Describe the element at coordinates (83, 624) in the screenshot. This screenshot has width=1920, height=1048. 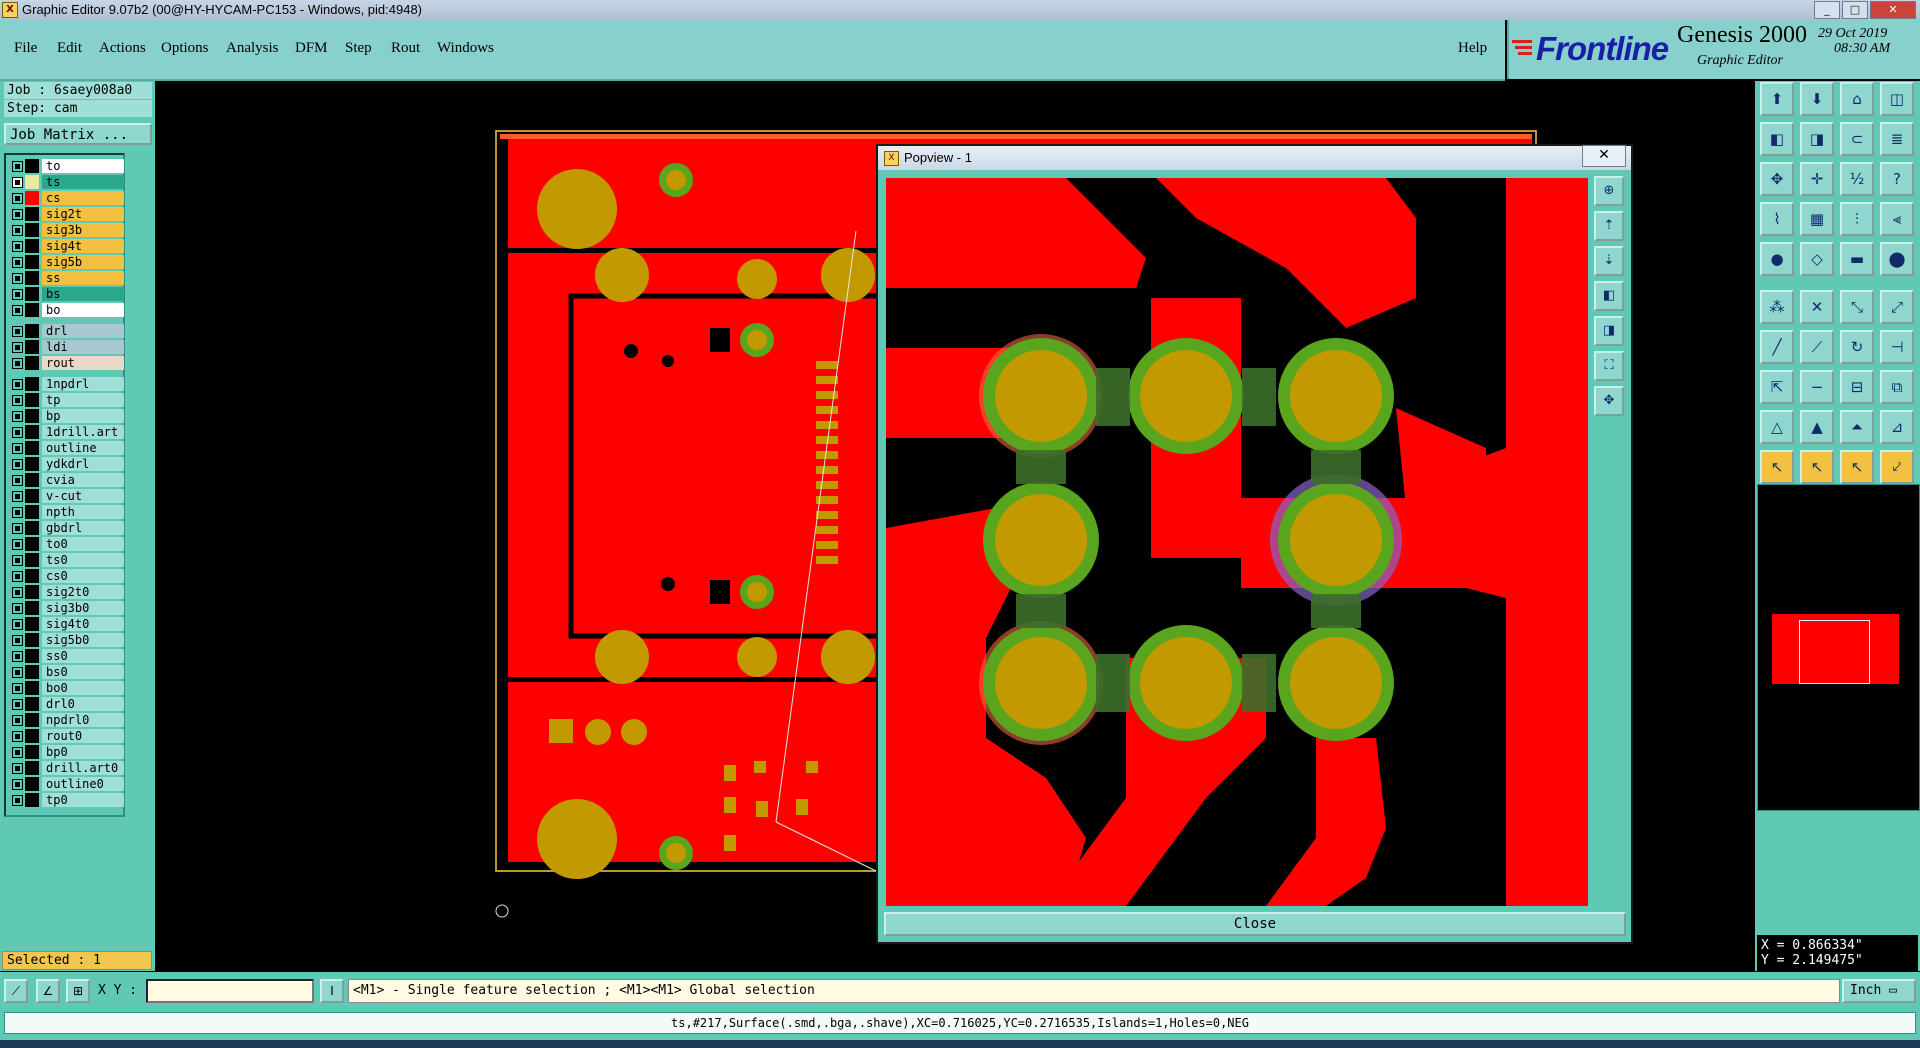
I see `layer-name: sig4t0` at that location.